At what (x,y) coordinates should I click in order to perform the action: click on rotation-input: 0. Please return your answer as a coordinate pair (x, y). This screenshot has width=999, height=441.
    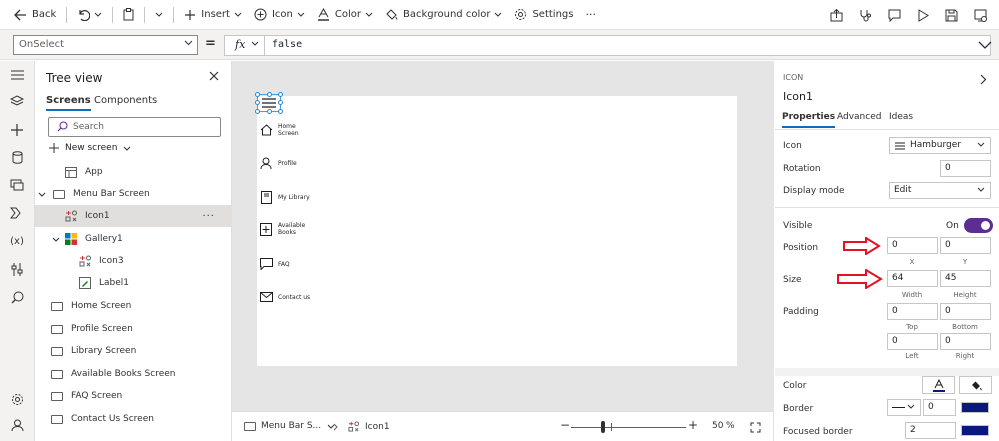
    Looking at the image, I should click on (965, 168).